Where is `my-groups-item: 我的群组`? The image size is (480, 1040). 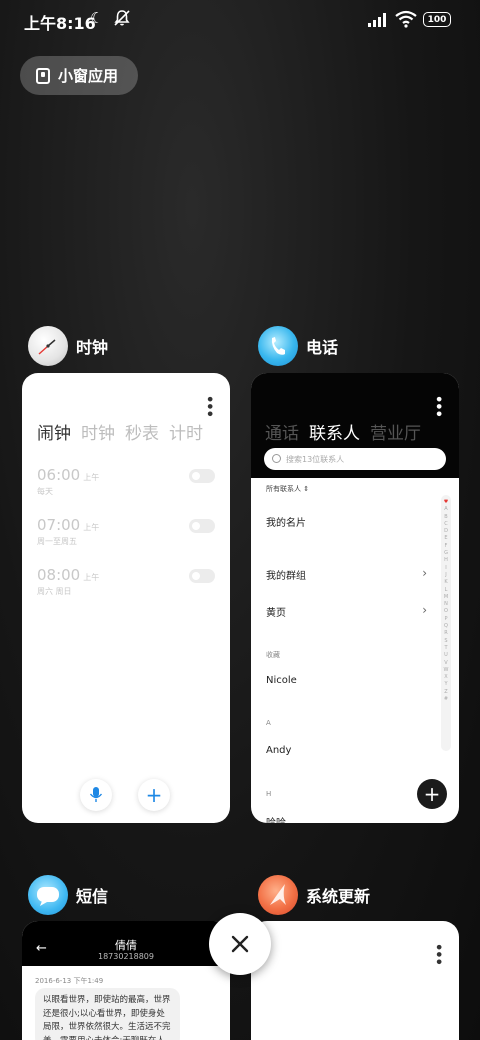 my-groups-item: 我的群组 is located at coordinates (286, 574).